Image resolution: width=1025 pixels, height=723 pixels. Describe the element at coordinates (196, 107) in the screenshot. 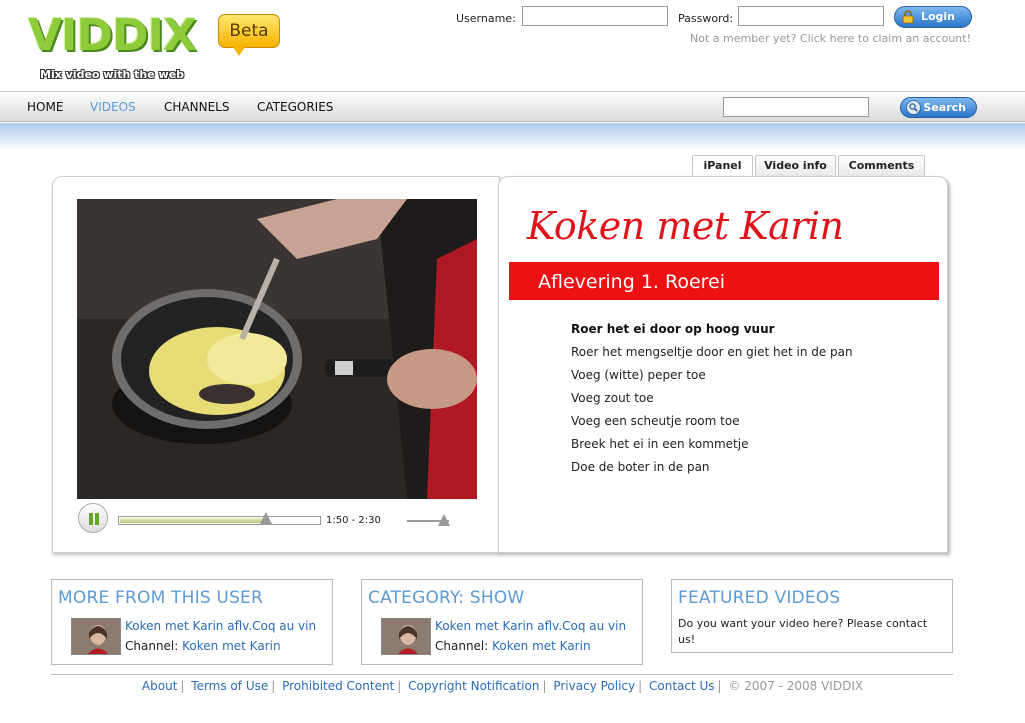

I see `nav-channels: CHANNELS` at that location.